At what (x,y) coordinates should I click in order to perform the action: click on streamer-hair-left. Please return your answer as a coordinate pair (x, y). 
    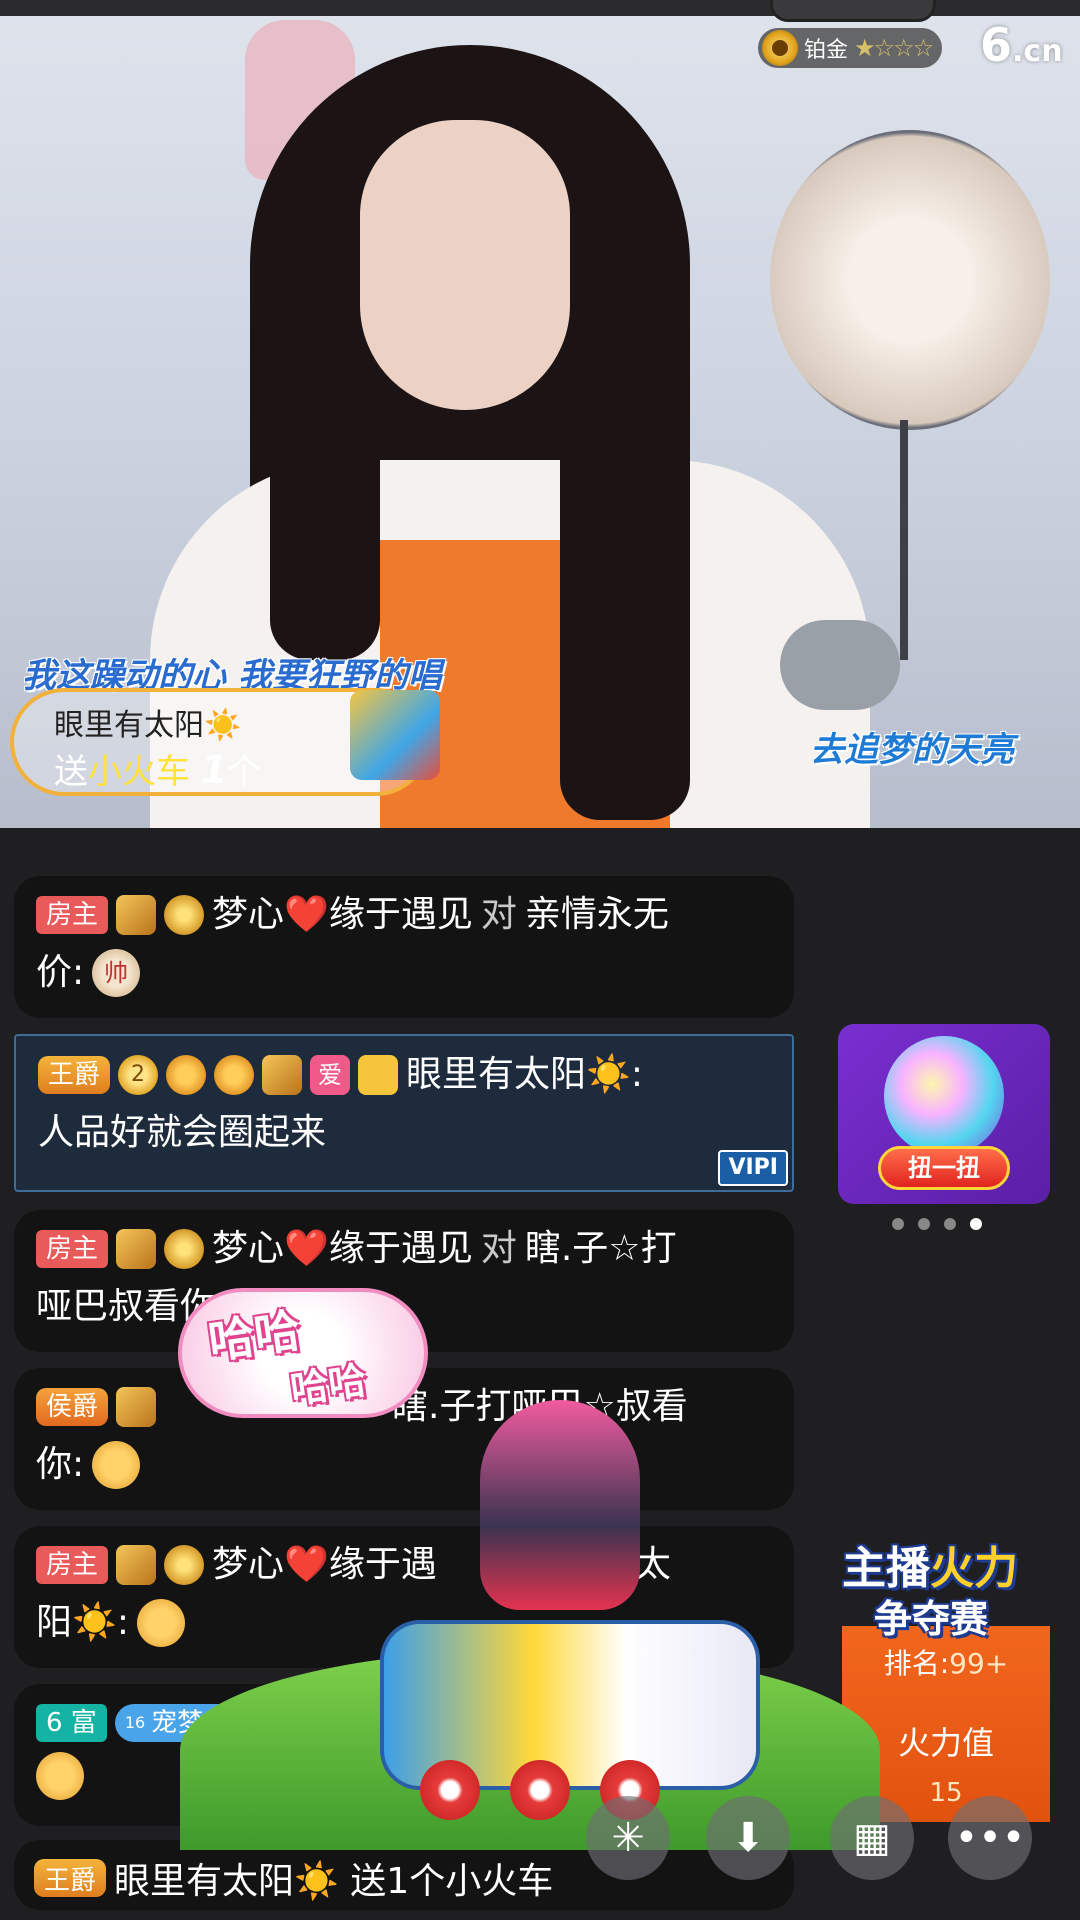
    Looking at the image, I should click on (325, 480).